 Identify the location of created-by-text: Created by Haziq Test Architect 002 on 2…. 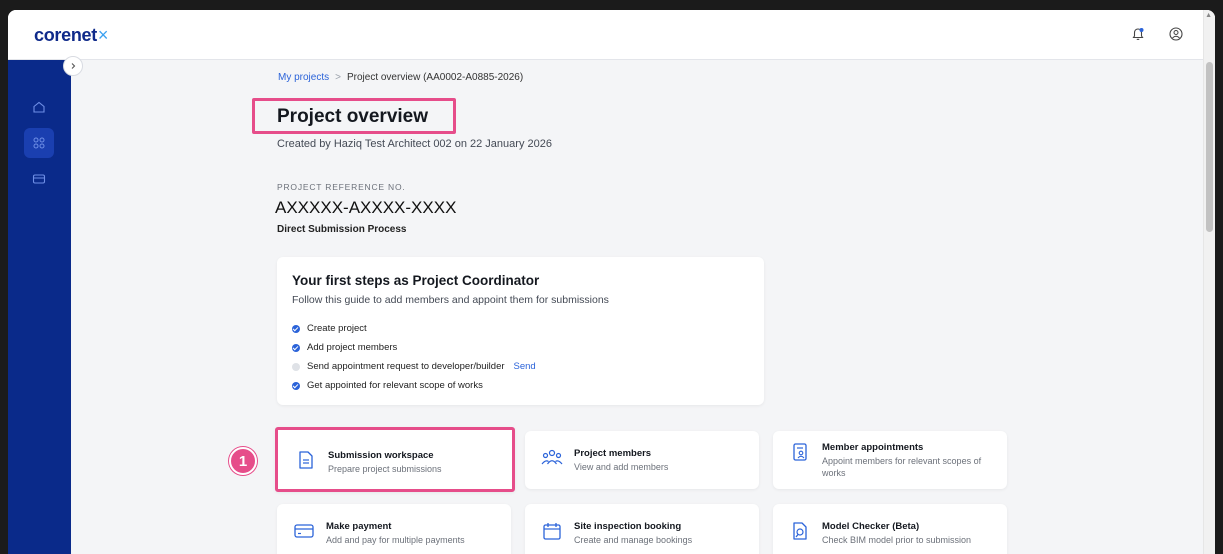
(414, 144).